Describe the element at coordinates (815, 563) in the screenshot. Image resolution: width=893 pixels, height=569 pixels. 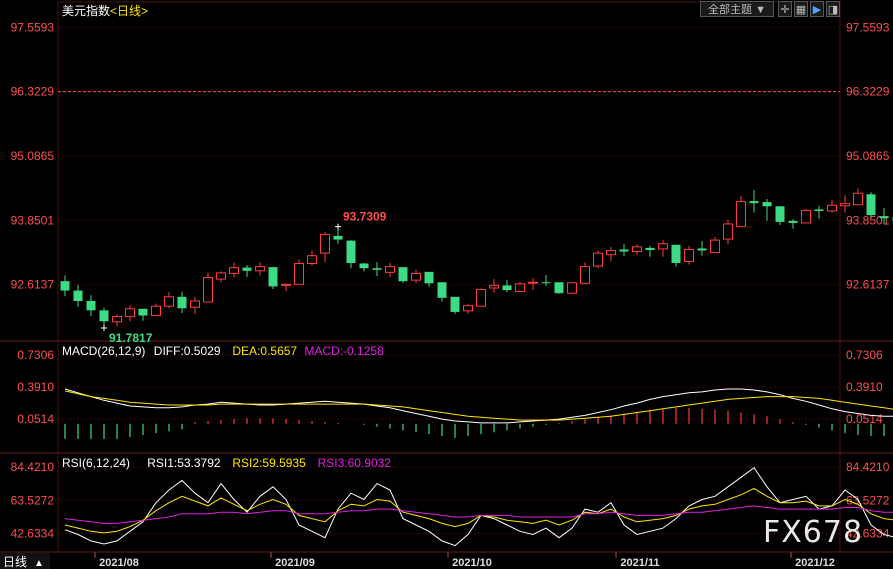
I see `x-tick-label: 2021/12` at that location.